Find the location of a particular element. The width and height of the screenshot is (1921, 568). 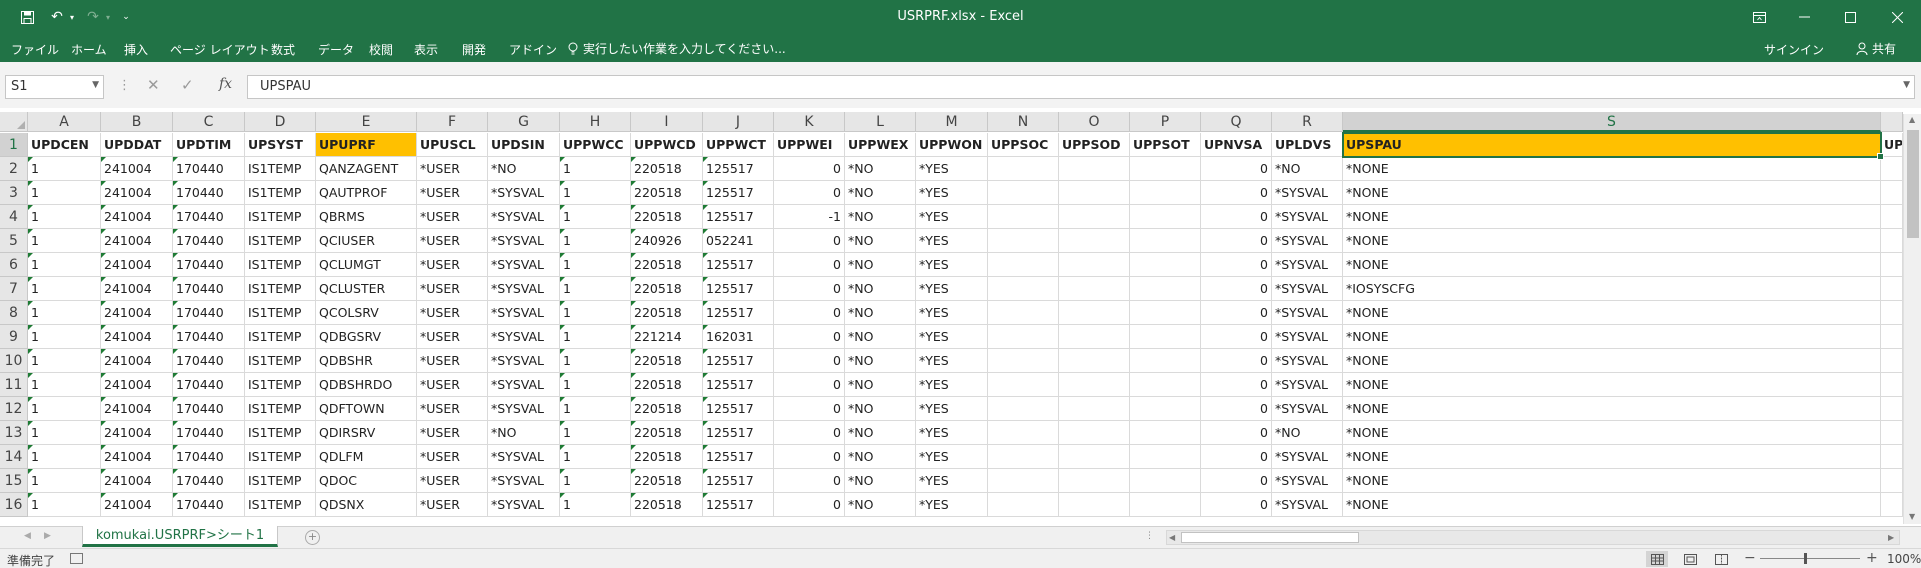

table-header-cell: UPPWEX is located at coordinates (880, 145).